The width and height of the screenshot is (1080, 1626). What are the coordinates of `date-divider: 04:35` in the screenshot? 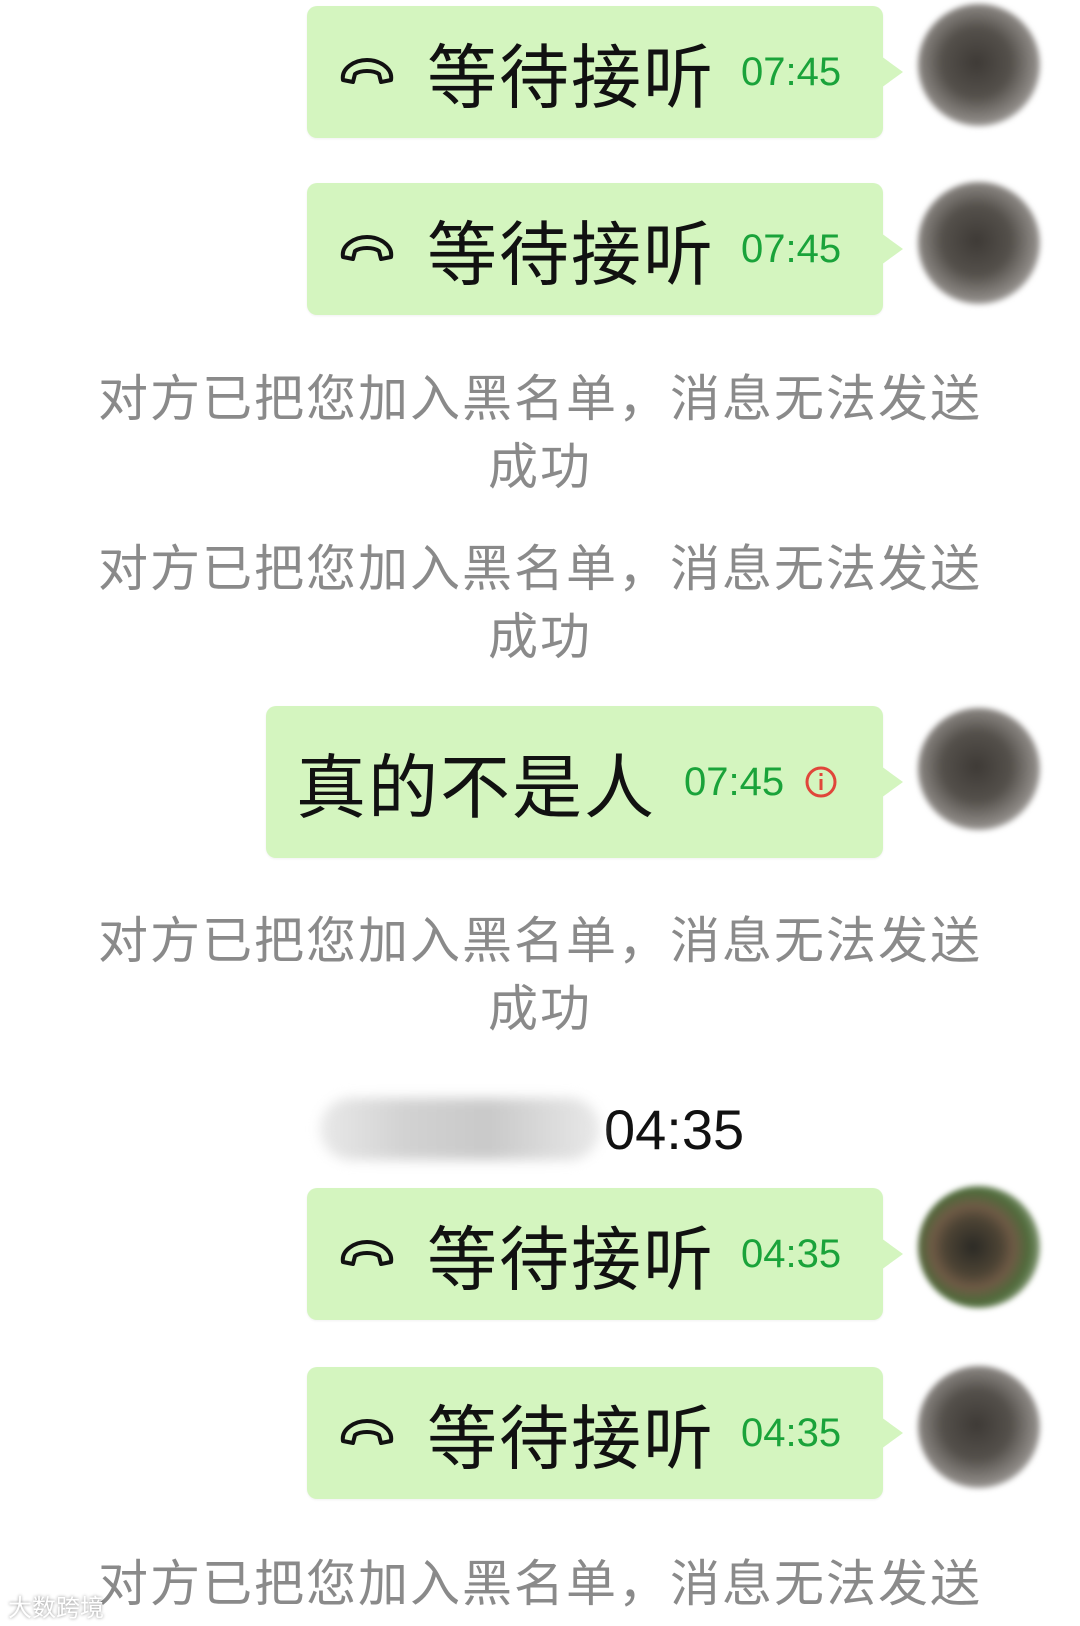 It's located at (532, 1129).